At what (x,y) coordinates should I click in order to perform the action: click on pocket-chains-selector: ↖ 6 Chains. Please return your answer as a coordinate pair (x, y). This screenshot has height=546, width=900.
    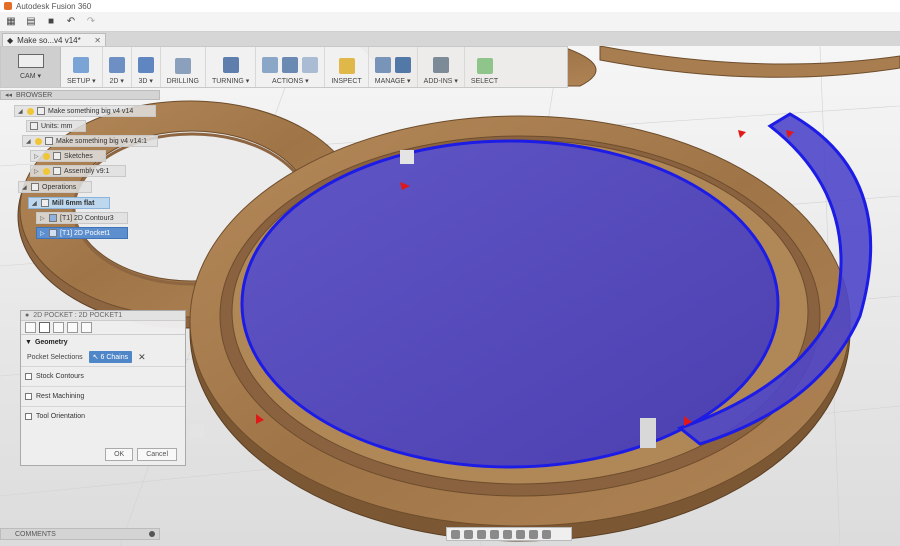
    Looking at the image, I should click on (110, 357).